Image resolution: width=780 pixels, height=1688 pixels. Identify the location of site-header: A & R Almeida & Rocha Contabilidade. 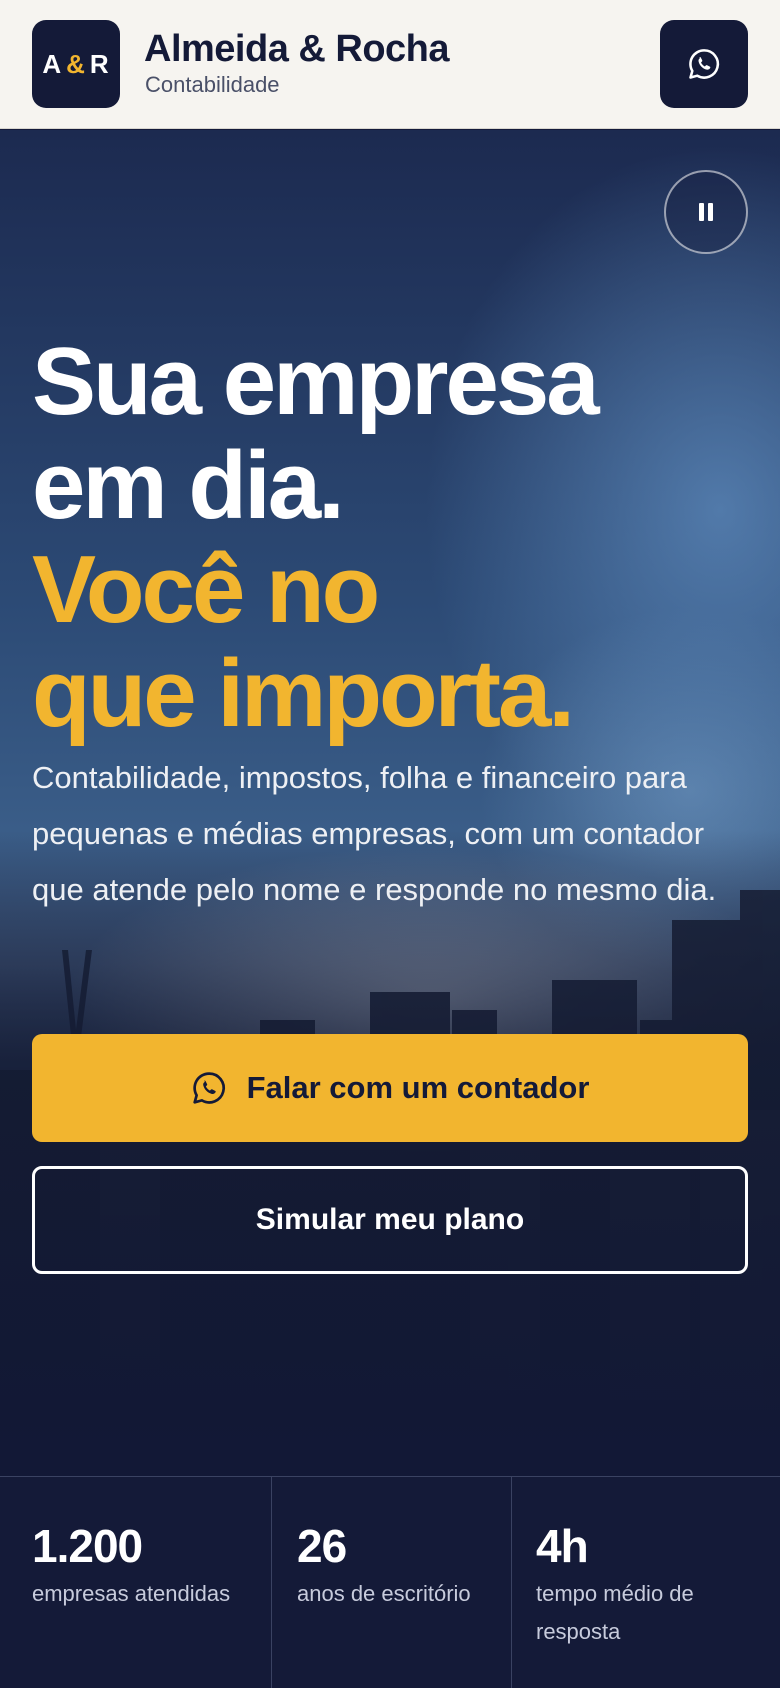
(390, 64).